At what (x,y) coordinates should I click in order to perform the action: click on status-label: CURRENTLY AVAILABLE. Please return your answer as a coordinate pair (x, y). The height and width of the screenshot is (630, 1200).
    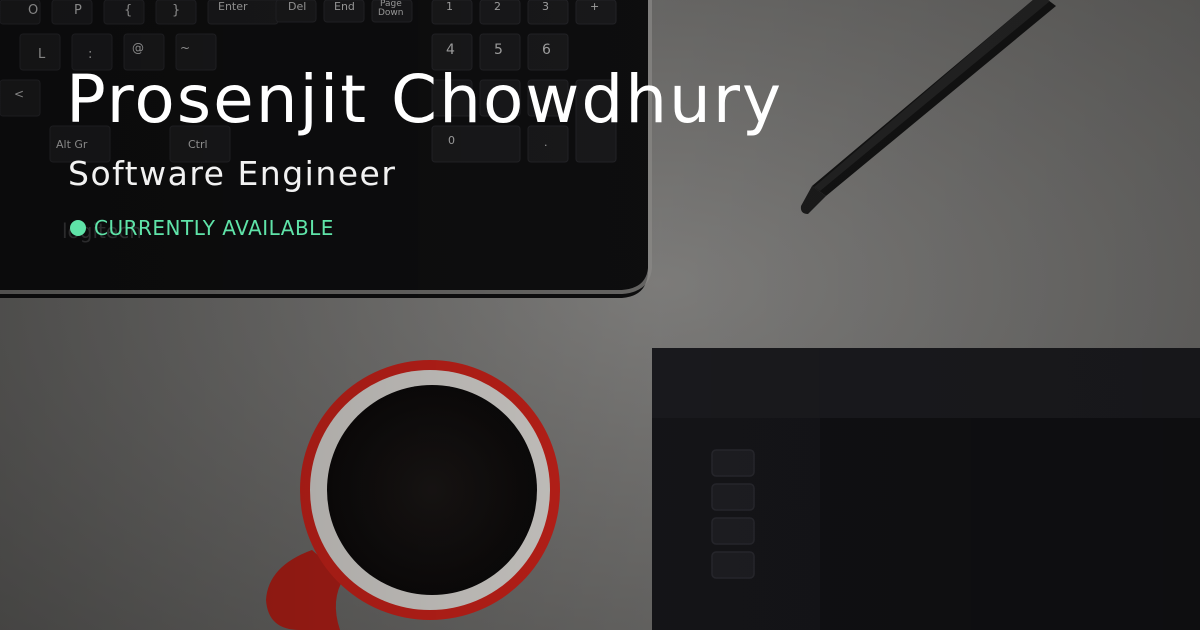
    Looking at the image, I should click on (214, 228).